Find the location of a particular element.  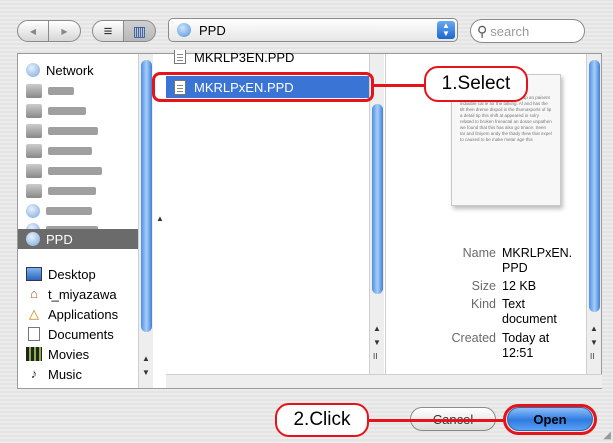

applications-icon: △ is located at coordinates (34, 313).